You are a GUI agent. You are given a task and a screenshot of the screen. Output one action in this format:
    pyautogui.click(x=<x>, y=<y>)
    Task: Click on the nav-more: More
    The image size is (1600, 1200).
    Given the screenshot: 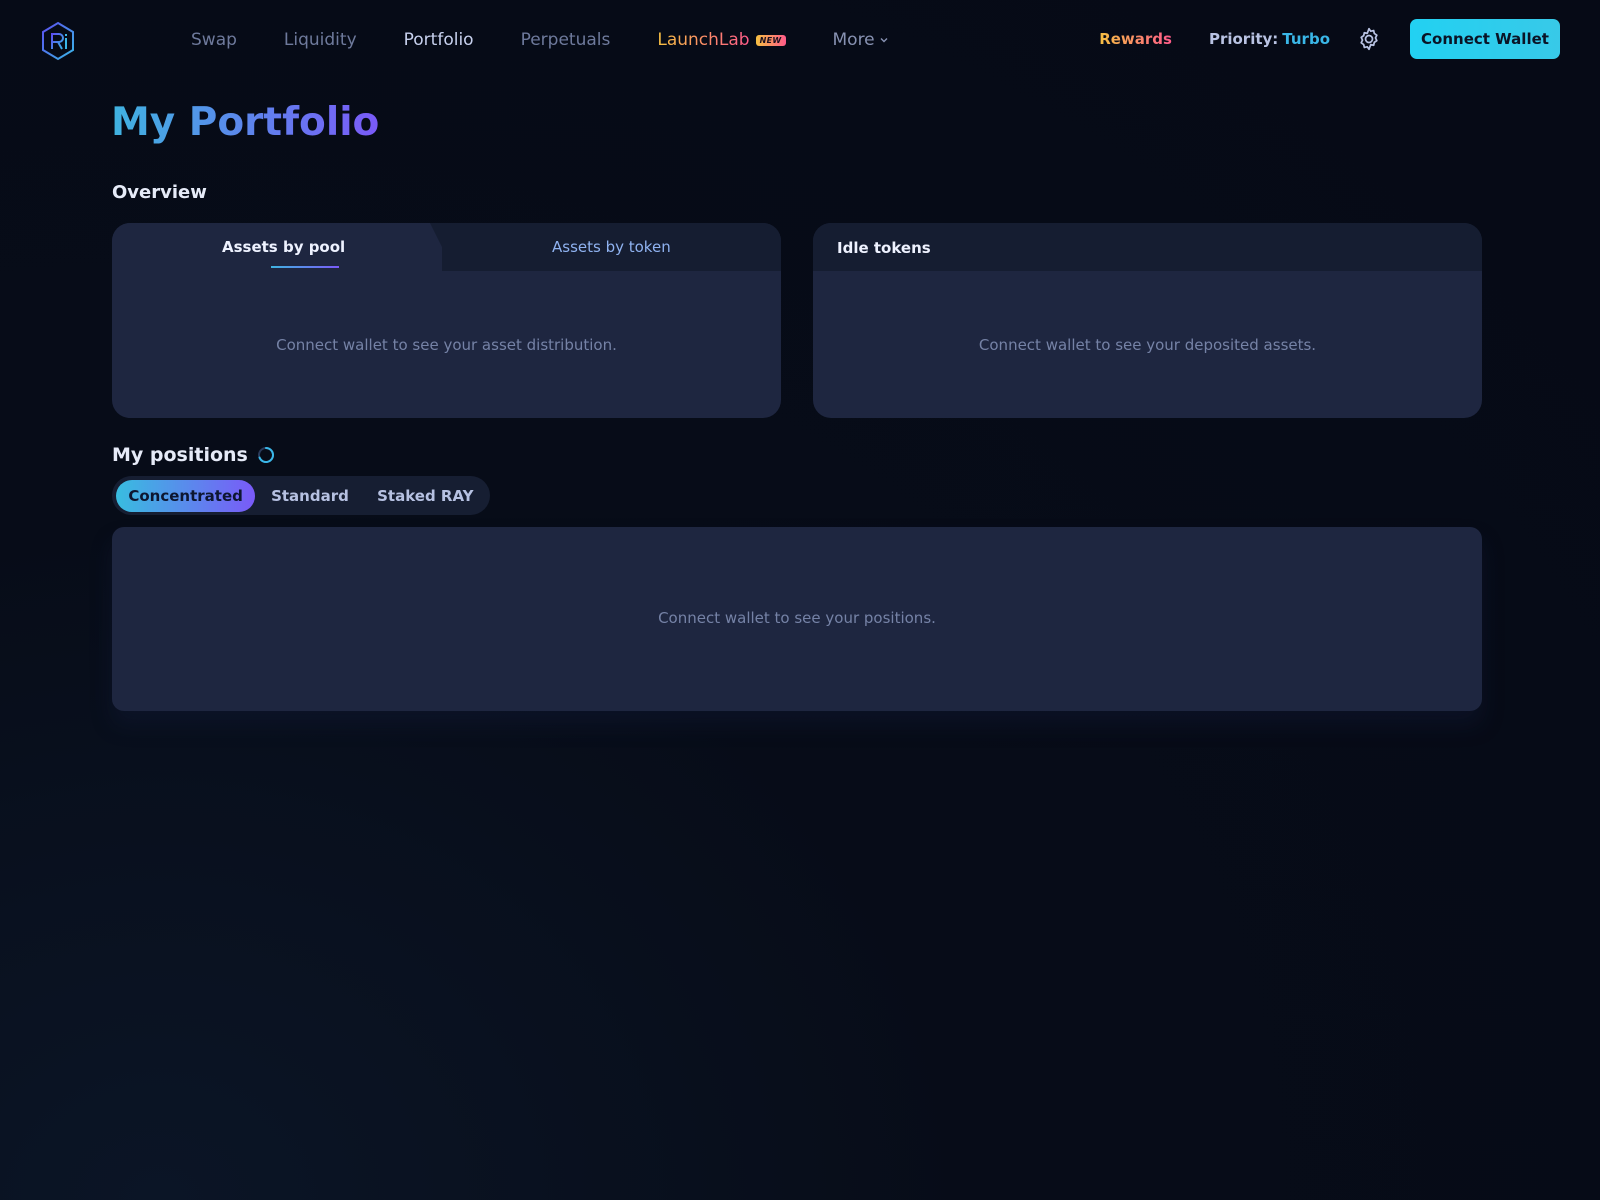 What is the action you would take?
    pyautogui.click(x=861, y=40)
    